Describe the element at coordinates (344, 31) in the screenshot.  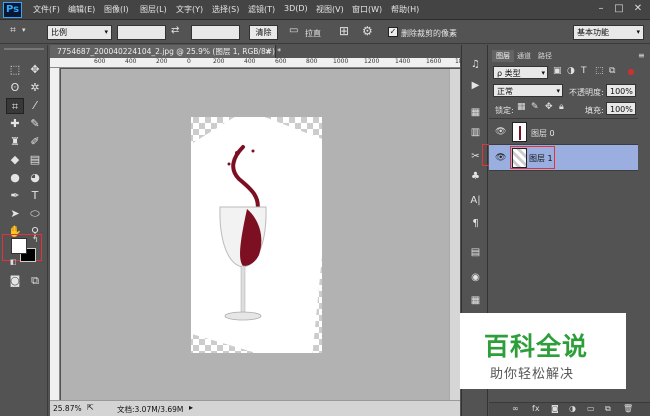
I see `grid-overlay-icon: ⊞` at that location.